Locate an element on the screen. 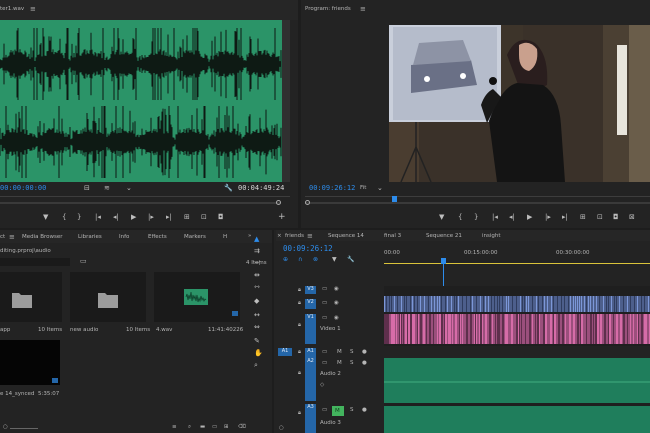  timeline-panel-menu-icon: ≡ is located at coordinates (310, 236).